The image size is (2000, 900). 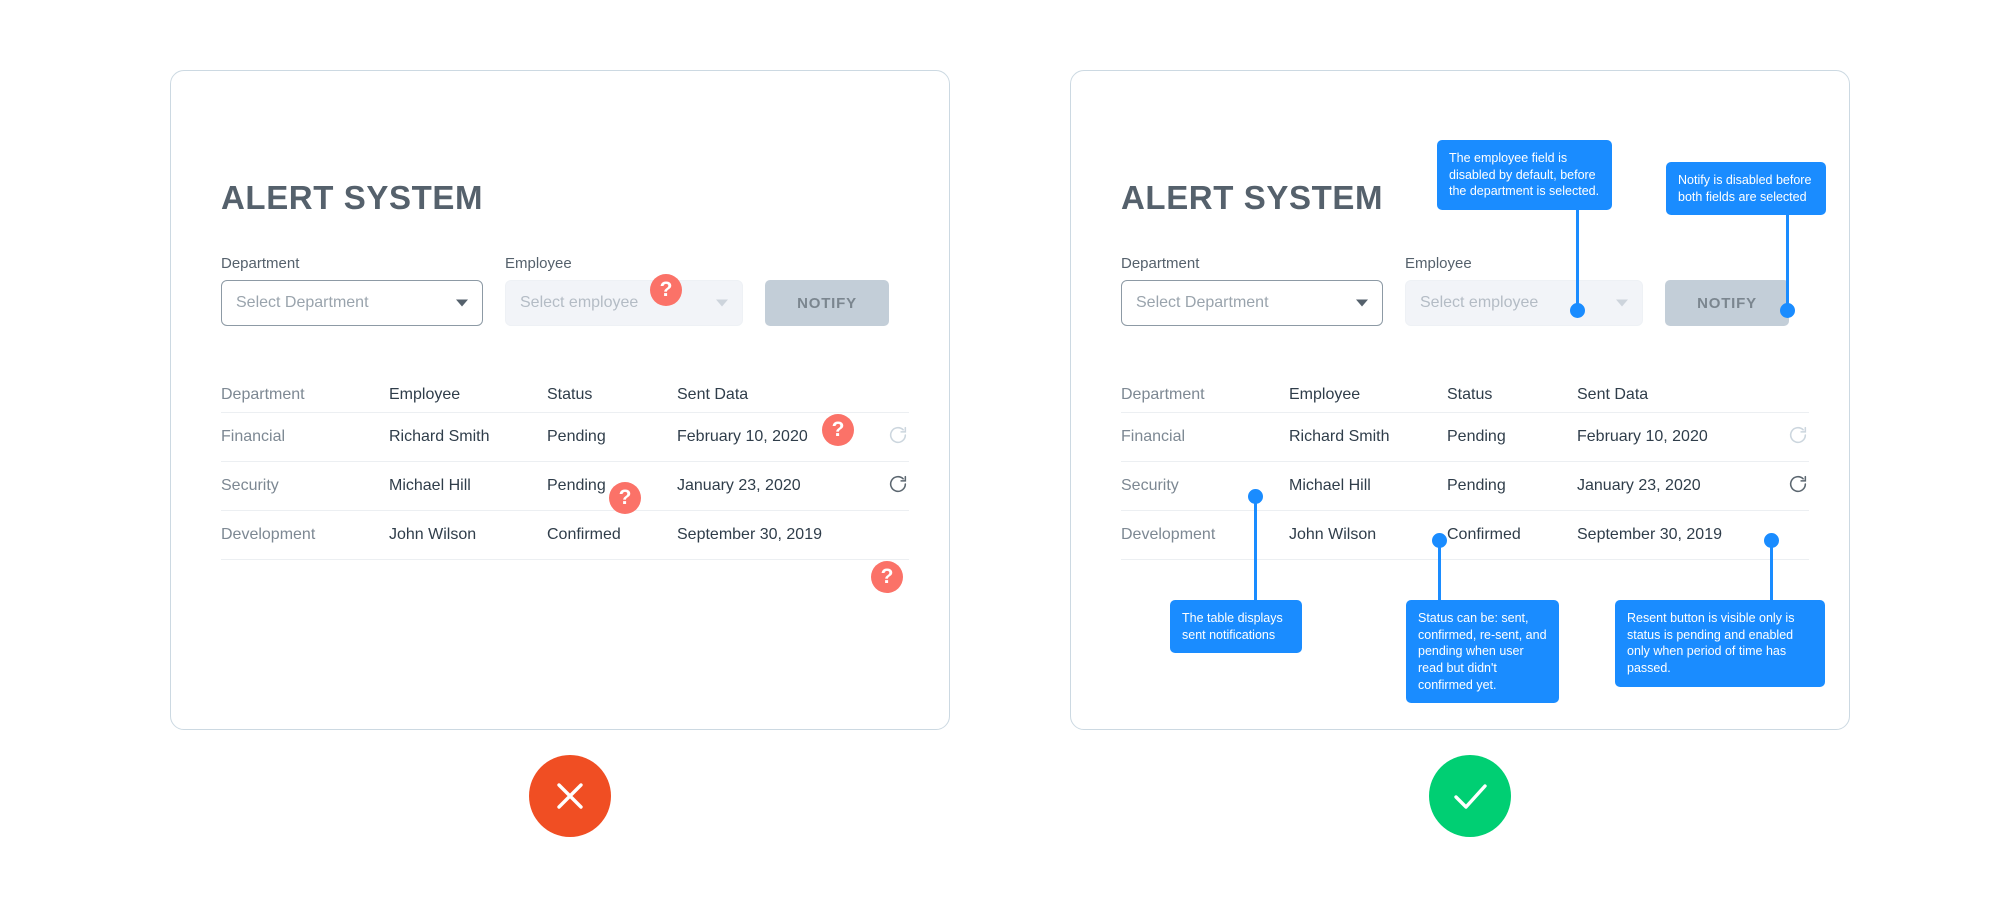 I want to click on leader-dot-status, so click(x=1439, y=540).